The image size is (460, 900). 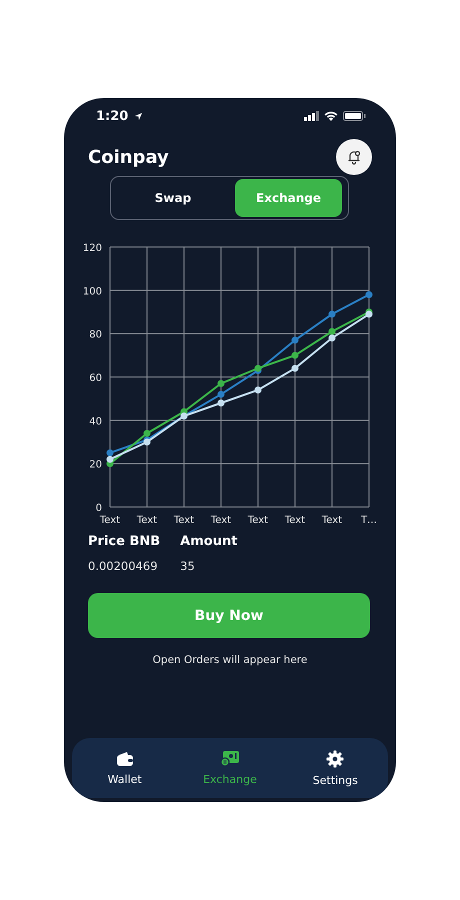 What do you see at coordinates (124, 768) in the screenshot?
I see `nav-tab: Wallet` at bounding box center [124, 768].